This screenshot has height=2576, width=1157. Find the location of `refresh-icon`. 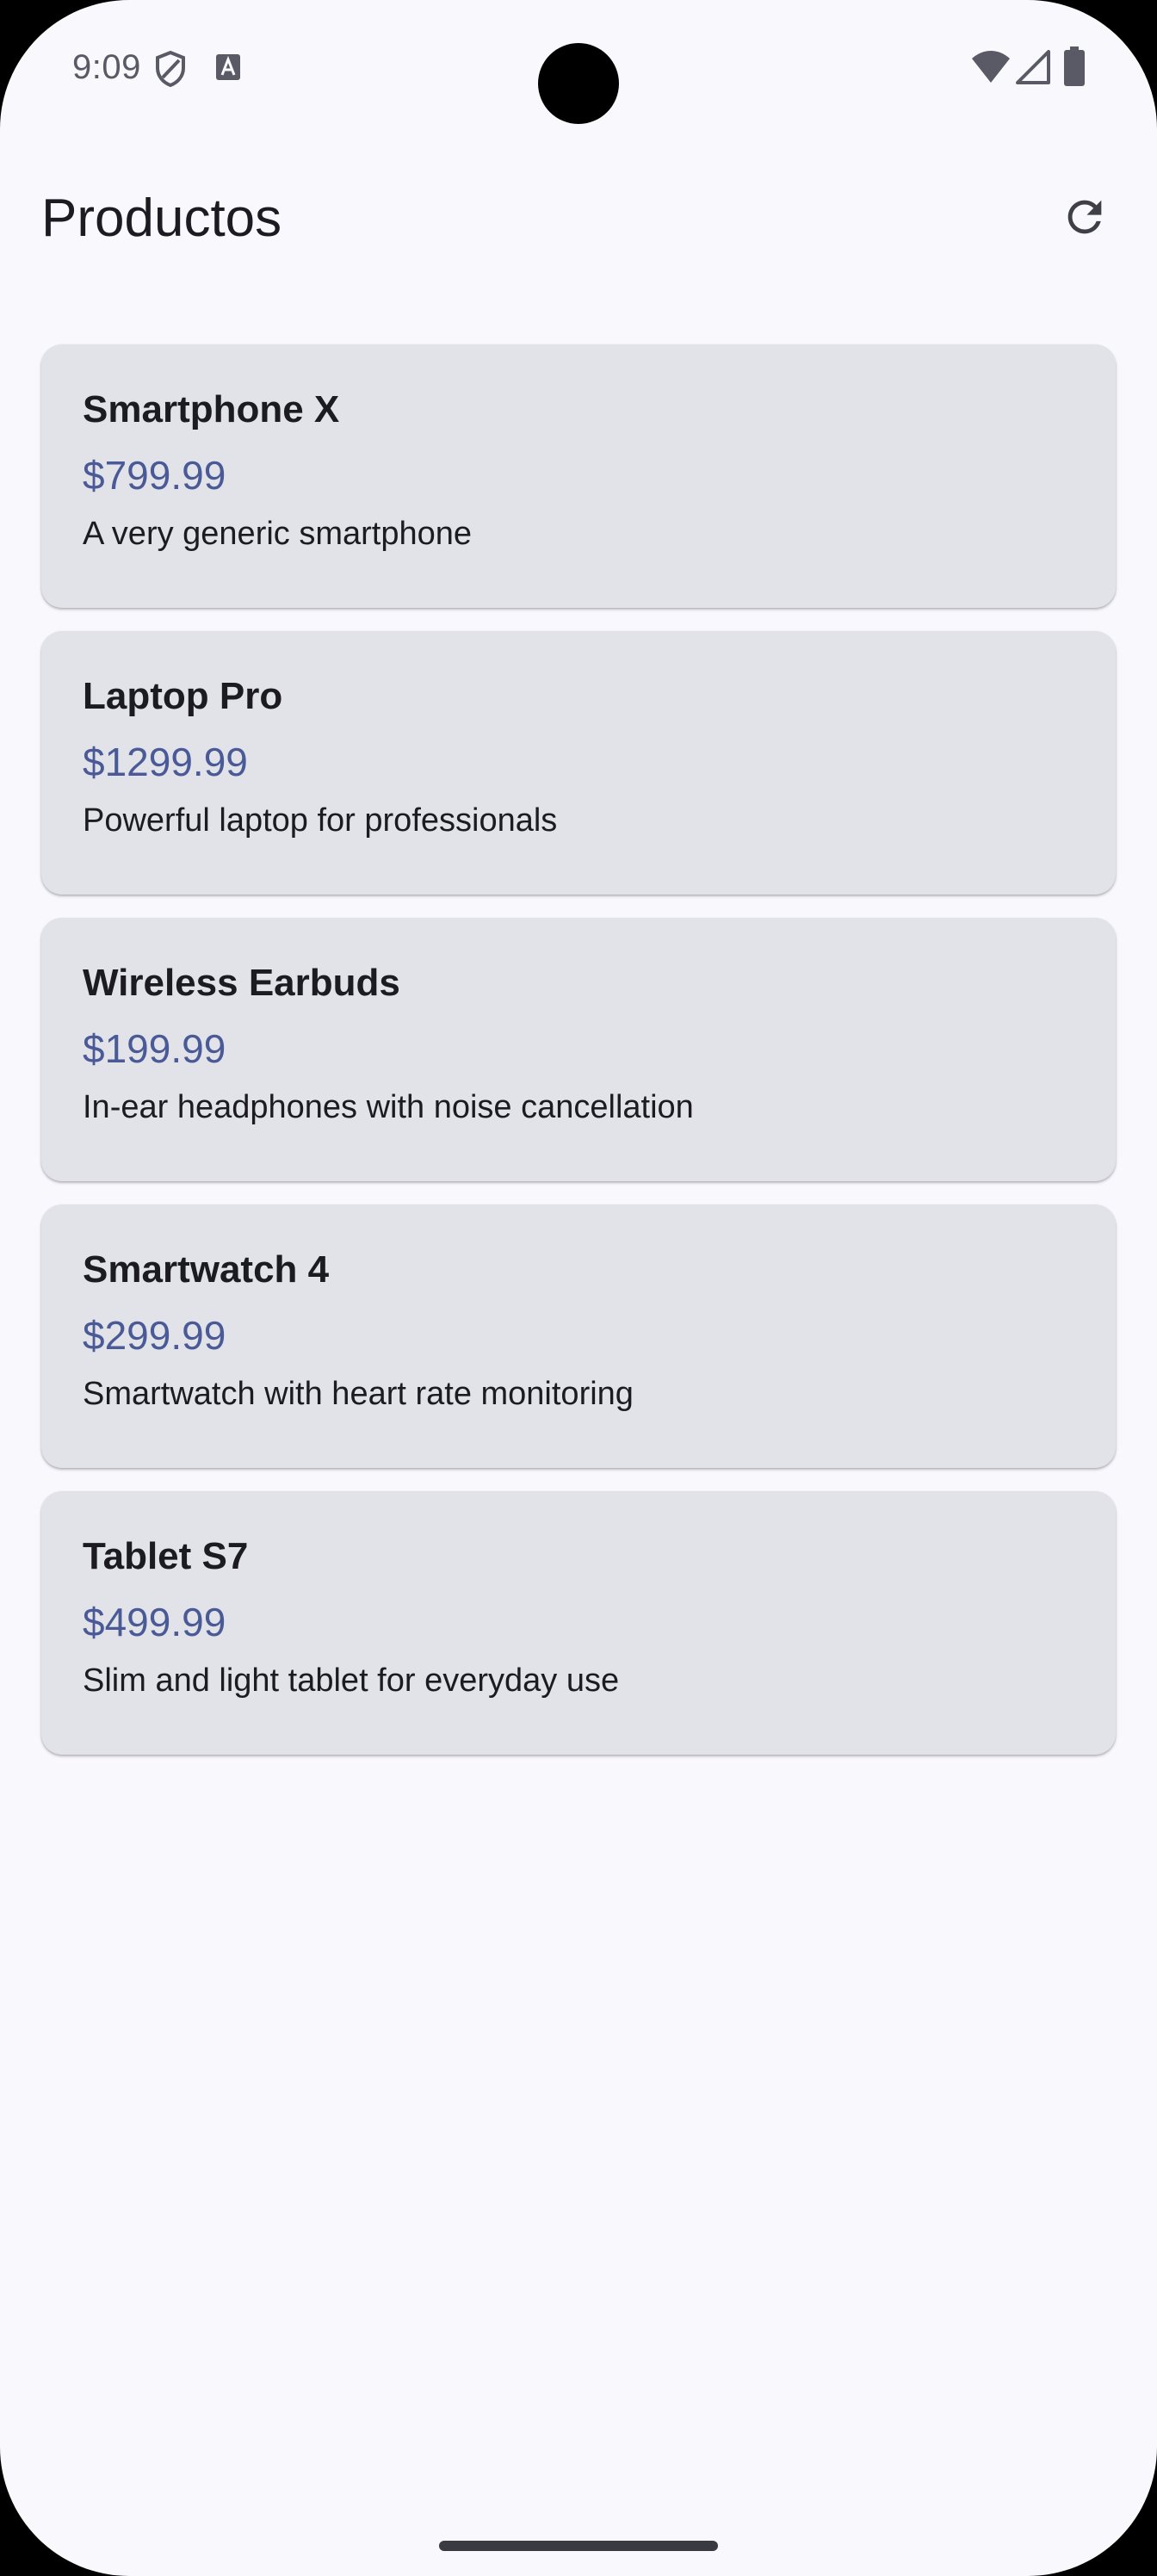

refresh-icon is located at coordinates (1085, 217).